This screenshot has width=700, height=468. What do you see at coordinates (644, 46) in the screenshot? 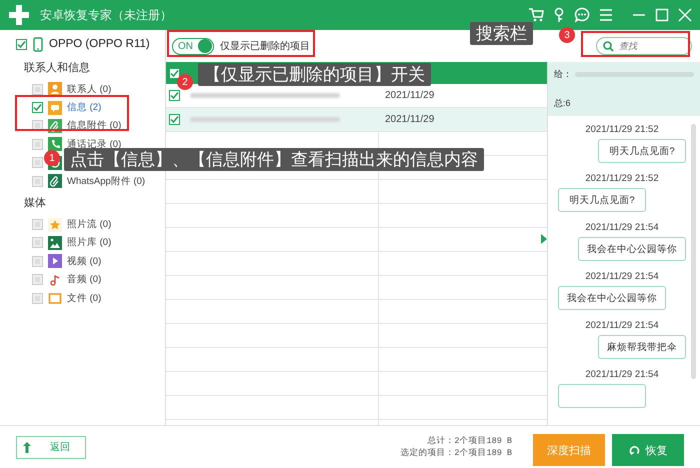
I see `search-field: 查找` at bounding box center [644, 46].